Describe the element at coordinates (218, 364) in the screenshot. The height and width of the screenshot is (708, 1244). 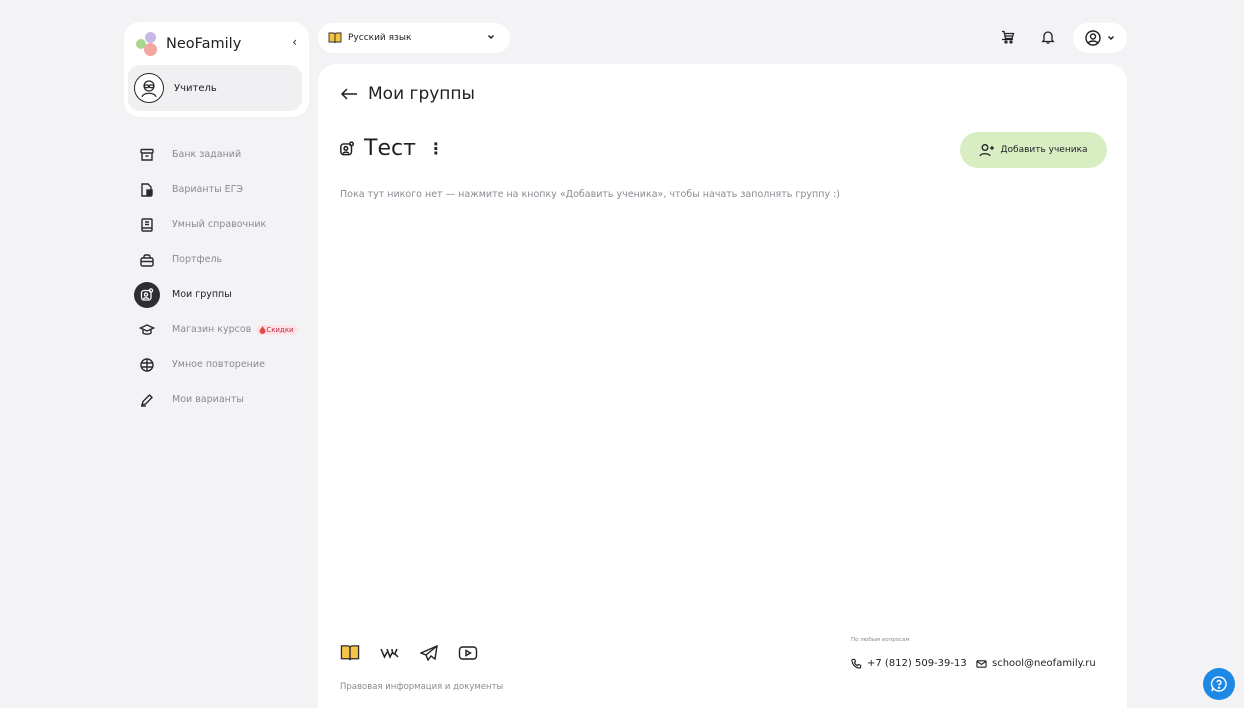
I see `sidebar-item-label: Умное повторение` at that location.